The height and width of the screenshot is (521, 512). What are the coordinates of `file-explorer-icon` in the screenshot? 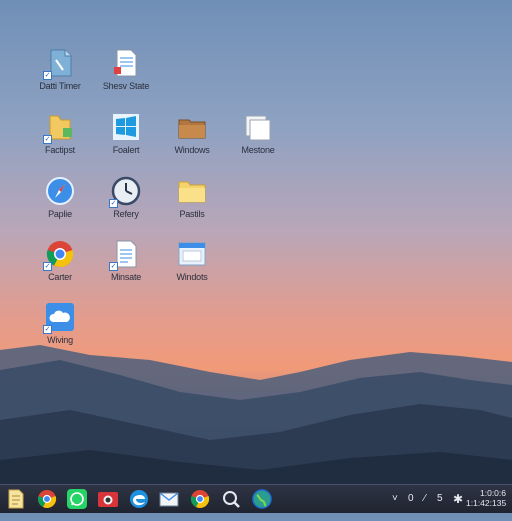 It's located at (16, 499).